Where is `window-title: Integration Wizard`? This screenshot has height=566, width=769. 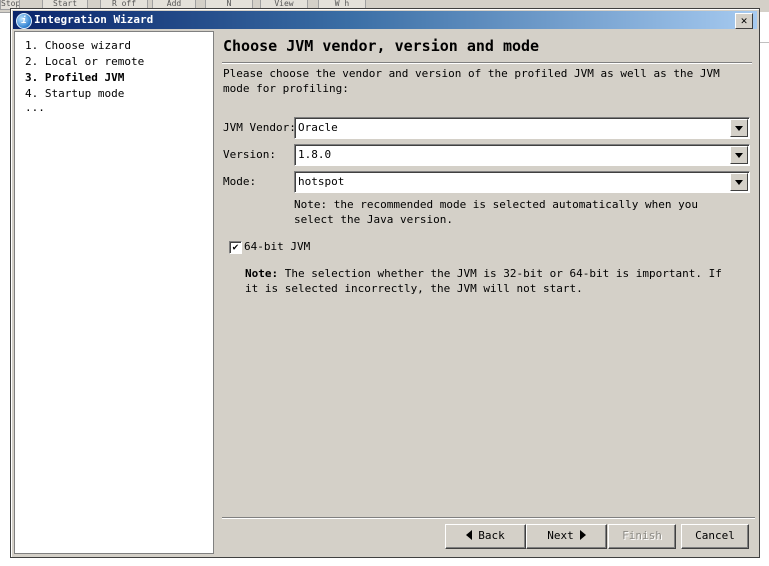
window-title: Integration Wizard is located at coordinates (94, 19).